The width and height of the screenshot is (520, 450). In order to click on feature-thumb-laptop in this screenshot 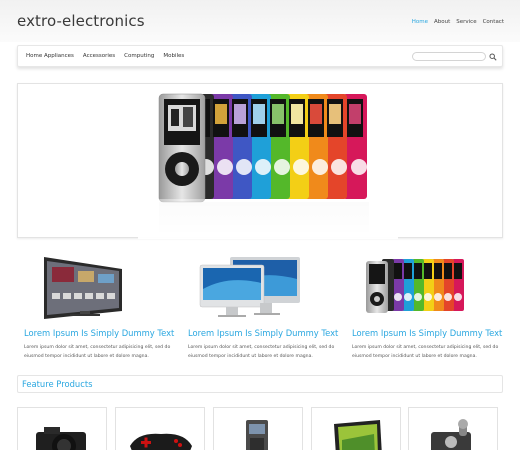, I will do `click(356, 428)`.